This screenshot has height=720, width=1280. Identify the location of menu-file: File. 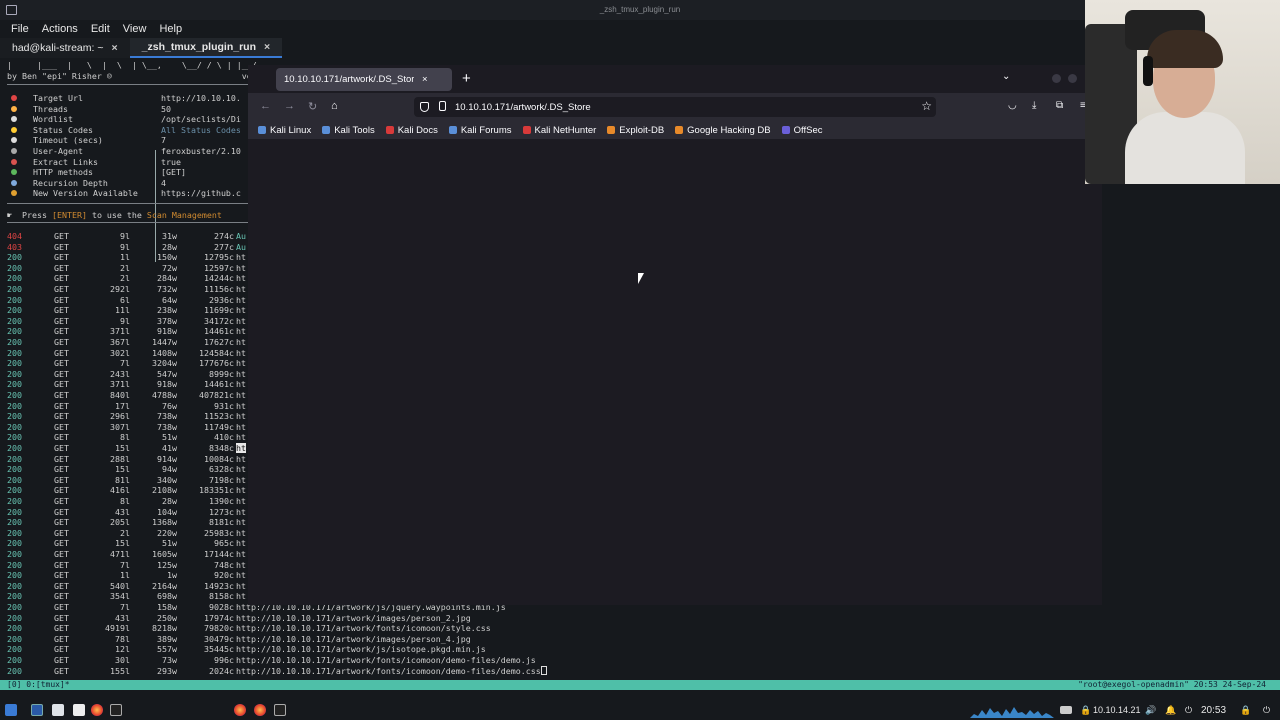
(20, 29).